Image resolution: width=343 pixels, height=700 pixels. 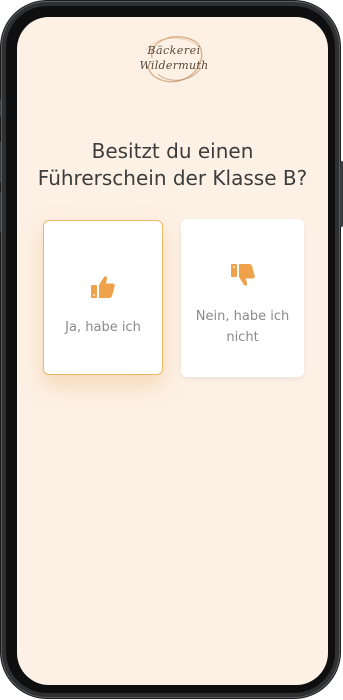 What do you see at coordinates (242, 275) in the screenshot?
I see `thumbs-down-icon` at bounding box center [242, 275].